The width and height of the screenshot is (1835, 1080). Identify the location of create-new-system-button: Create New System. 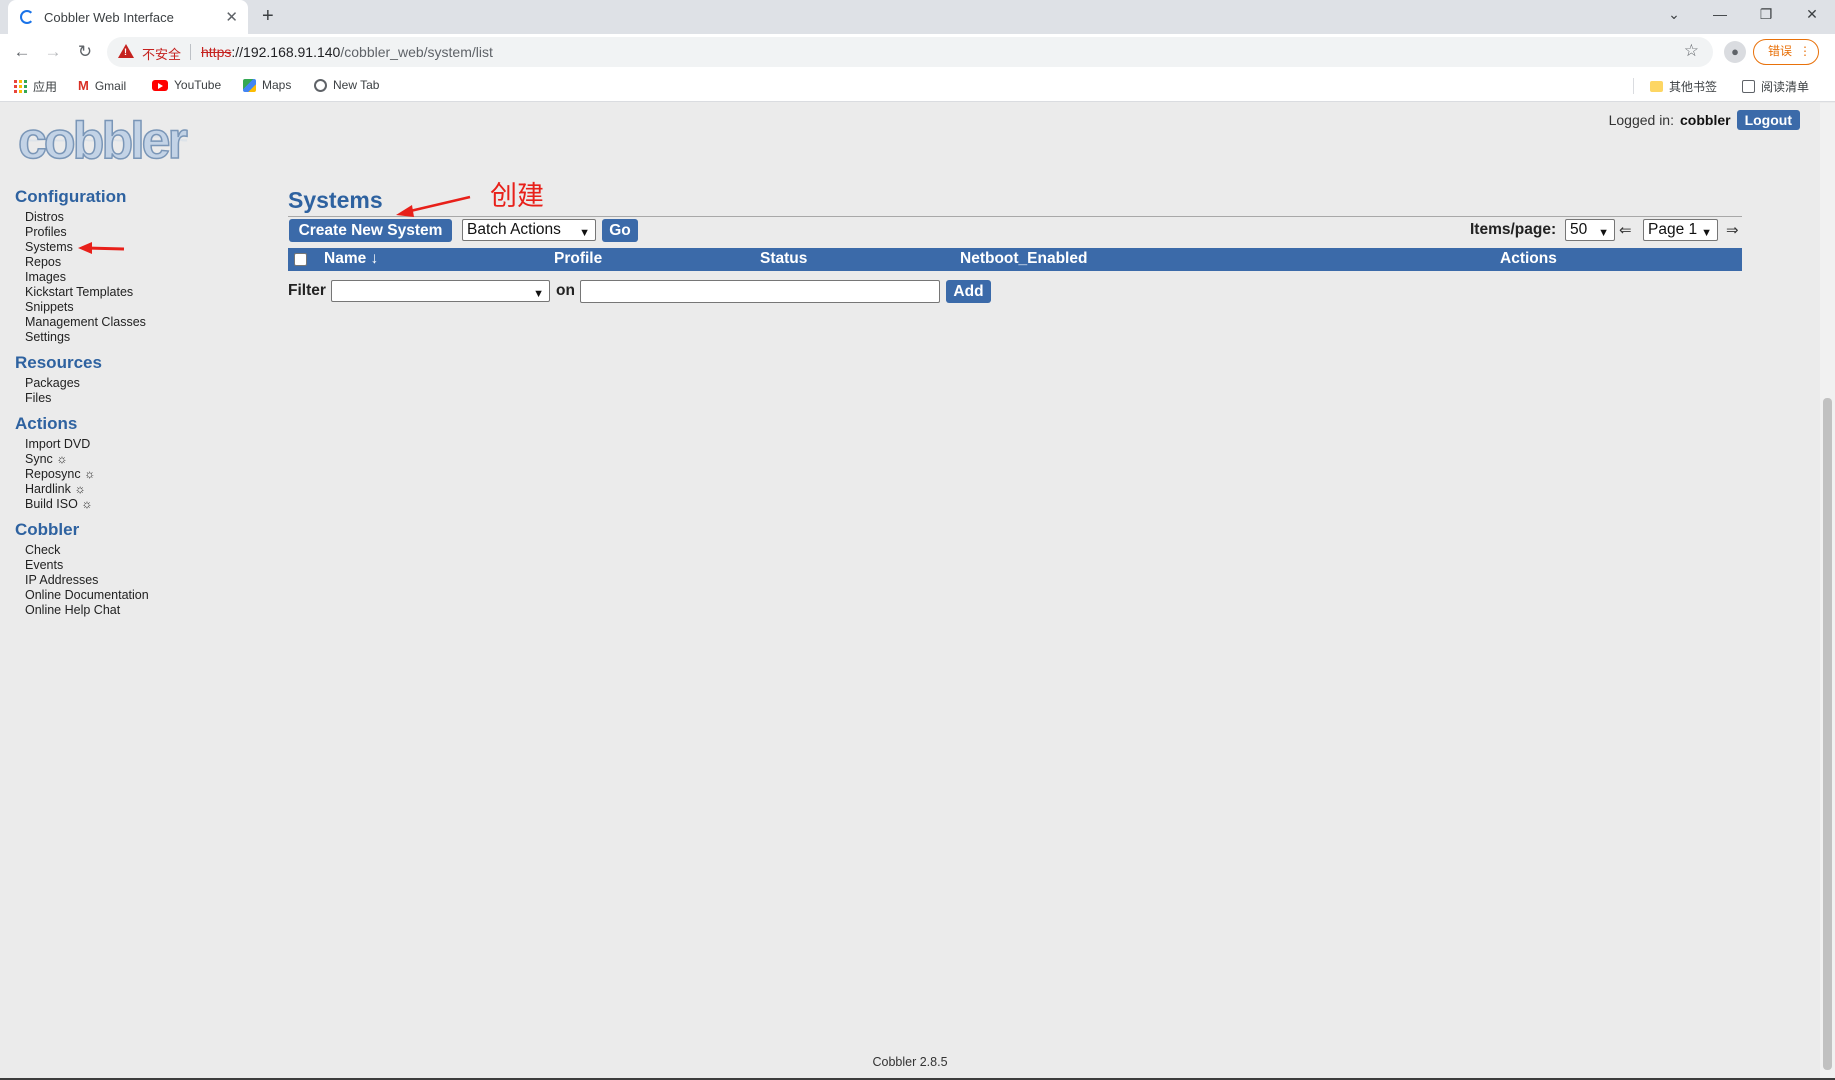
(370, 230).